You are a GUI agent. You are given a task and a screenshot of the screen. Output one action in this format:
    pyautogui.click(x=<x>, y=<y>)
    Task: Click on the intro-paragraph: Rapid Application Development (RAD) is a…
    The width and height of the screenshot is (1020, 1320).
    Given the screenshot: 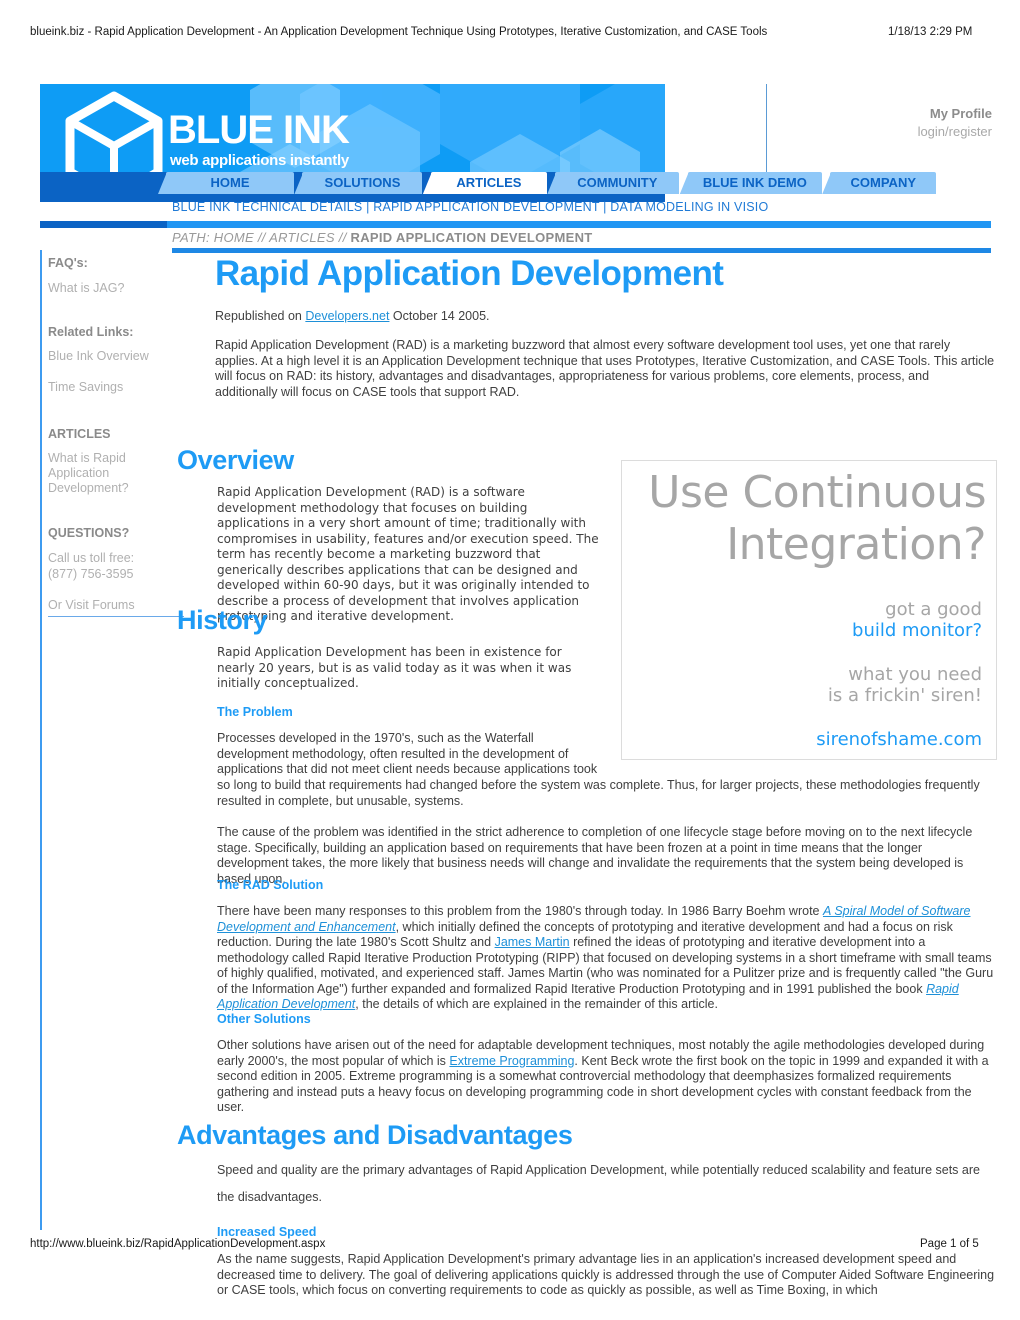 What is the action you would take?
    pyautogui.click(x=605, y=368)
    